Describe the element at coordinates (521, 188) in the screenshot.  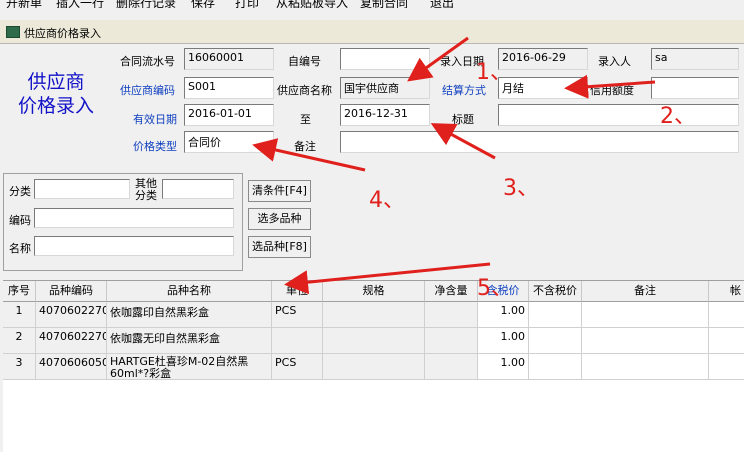
I see `annotation-3: 3、` at that location.